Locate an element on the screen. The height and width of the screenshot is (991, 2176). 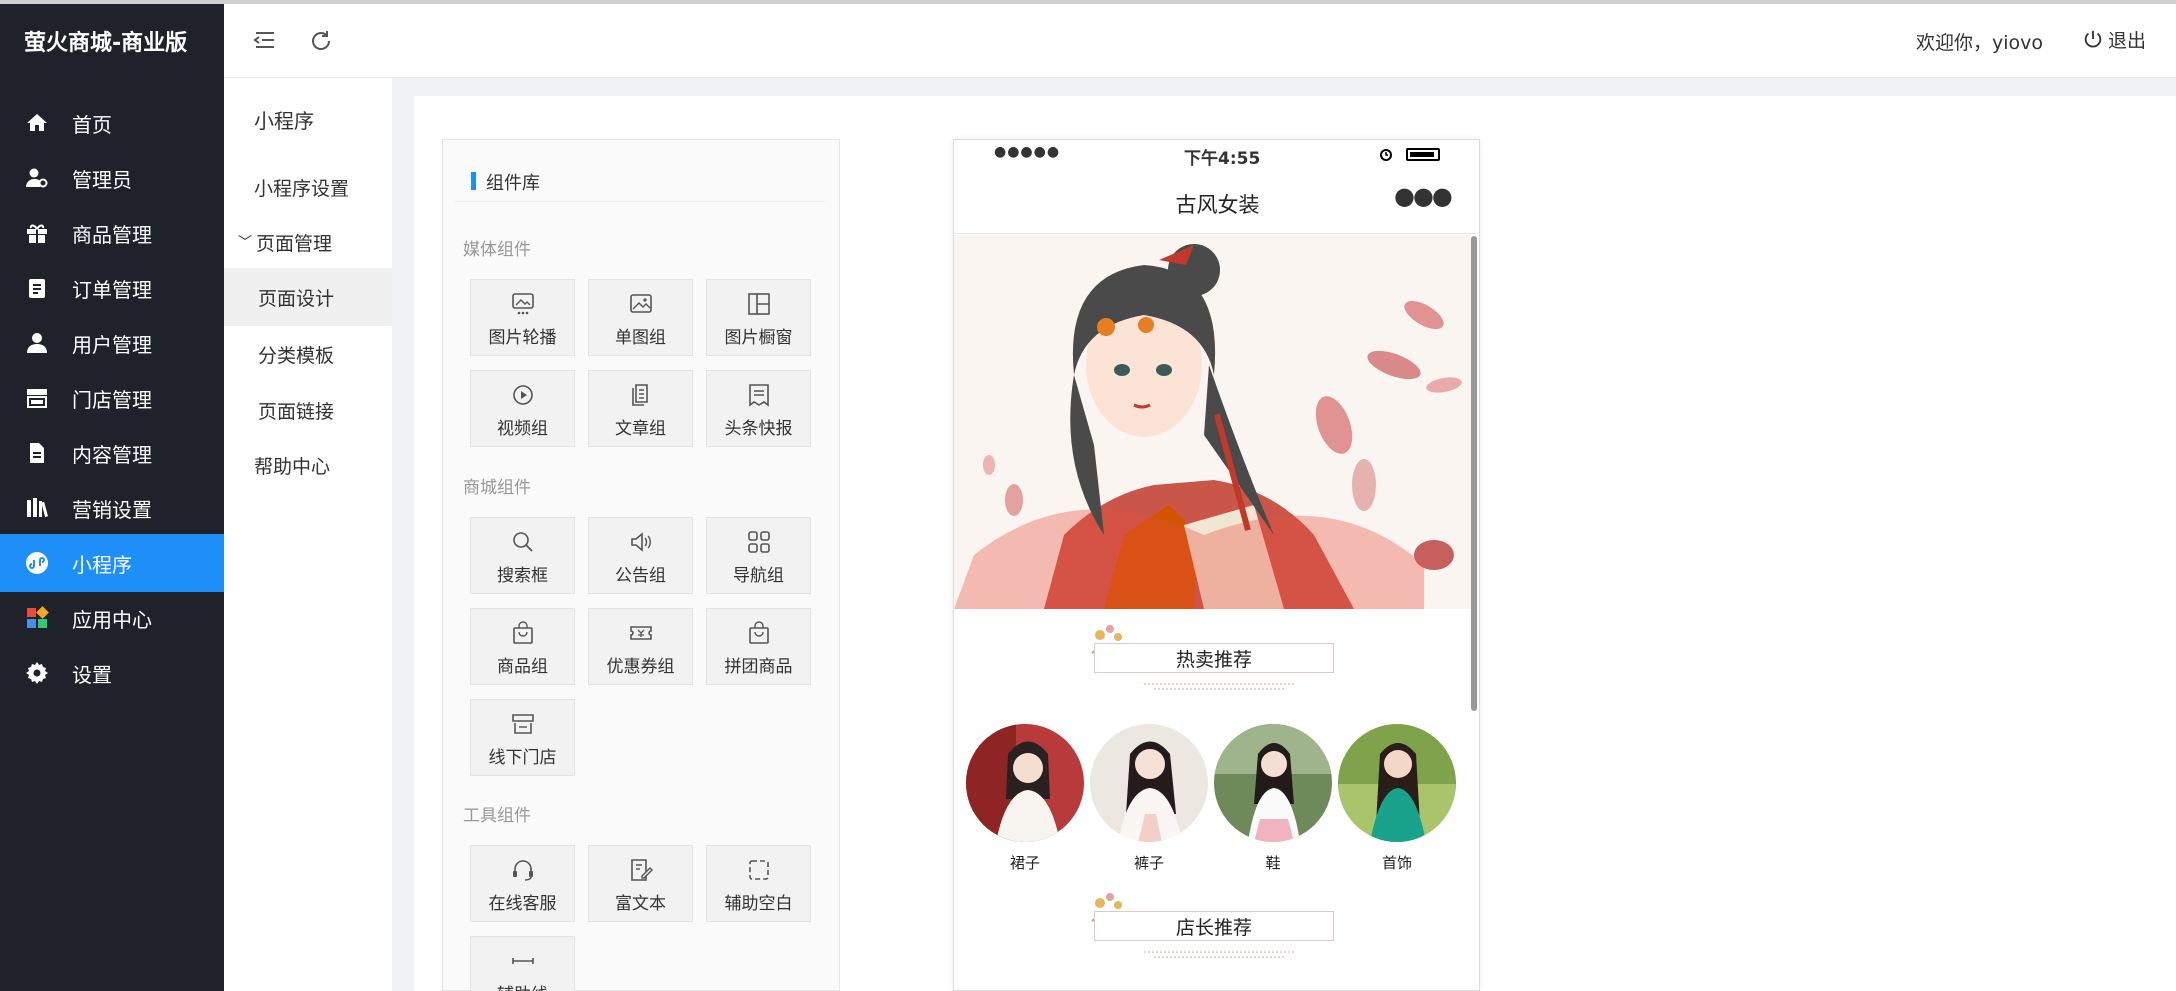
sidebar-item-users: 用户管理 is located at coordinates (112, 343).